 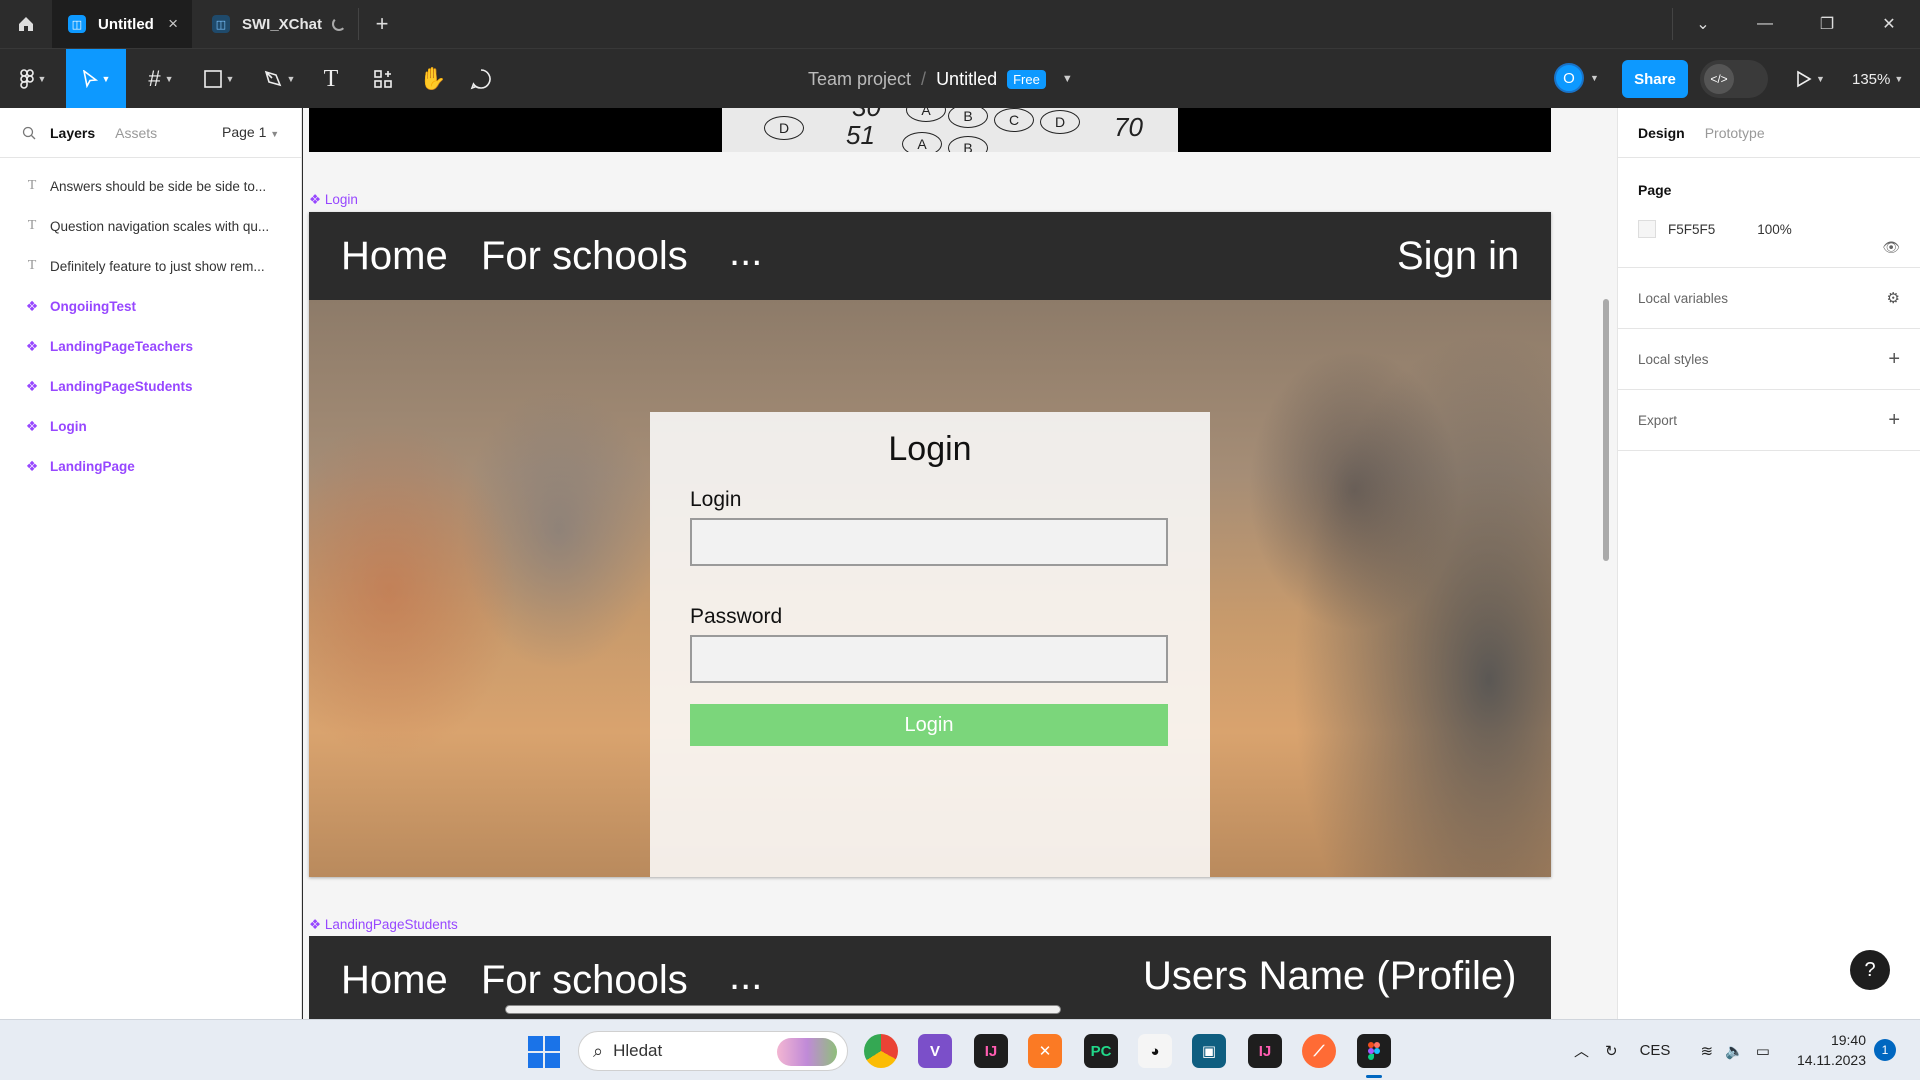 I want to click on nav-profile: Users Name (Profile), so click(x=1329, y=976).